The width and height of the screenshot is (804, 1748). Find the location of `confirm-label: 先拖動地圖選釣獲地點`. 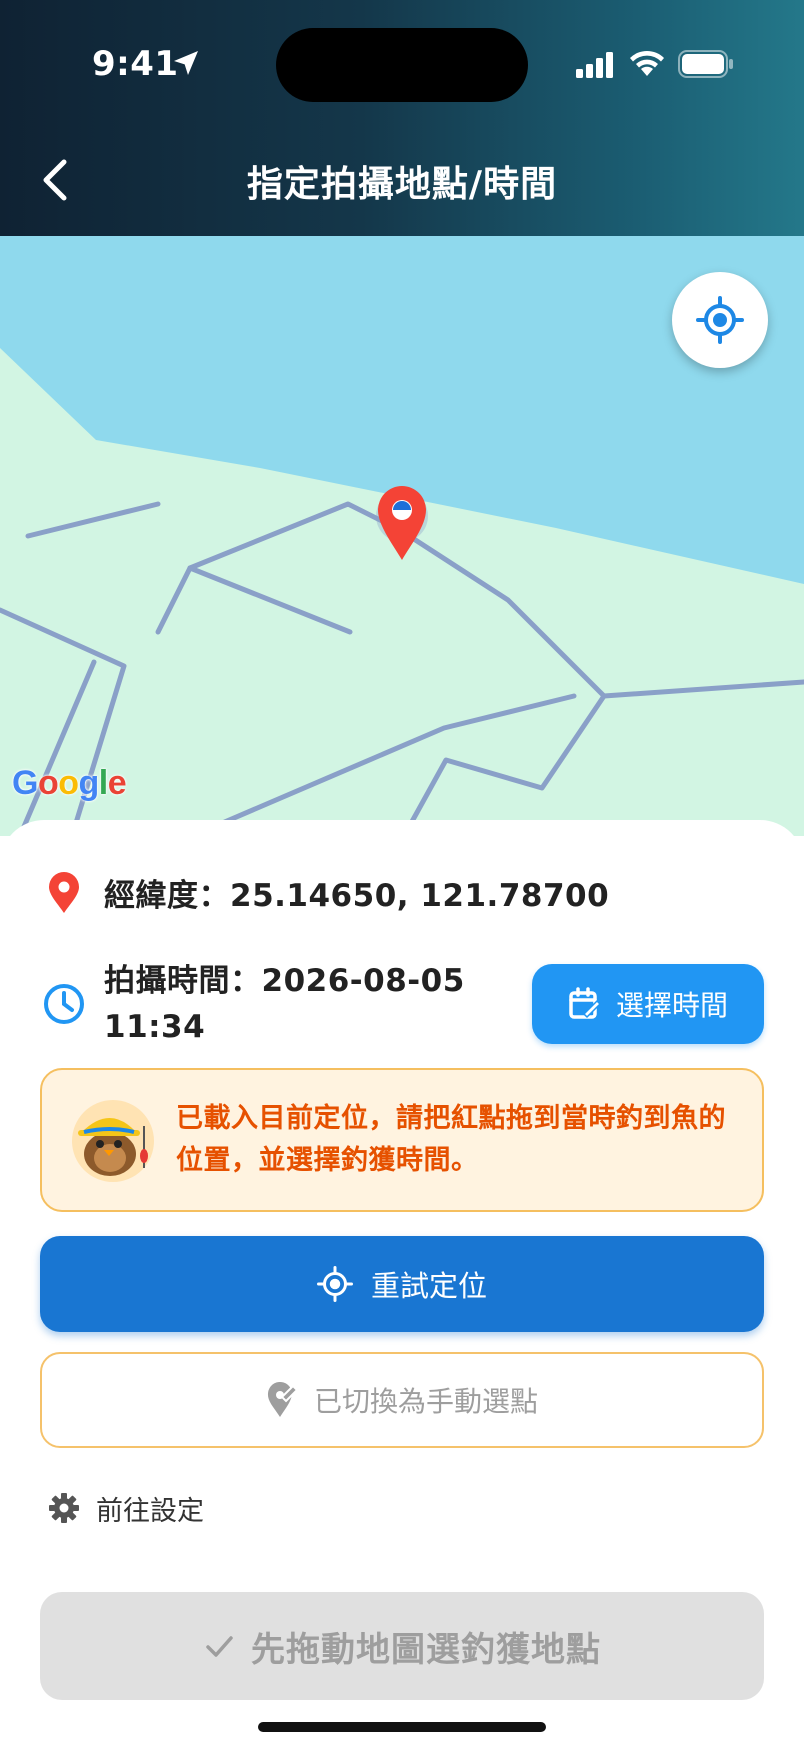

confirm-label: 先拖動地圖選釣獲地點 is located at coordinates (426, 1649).